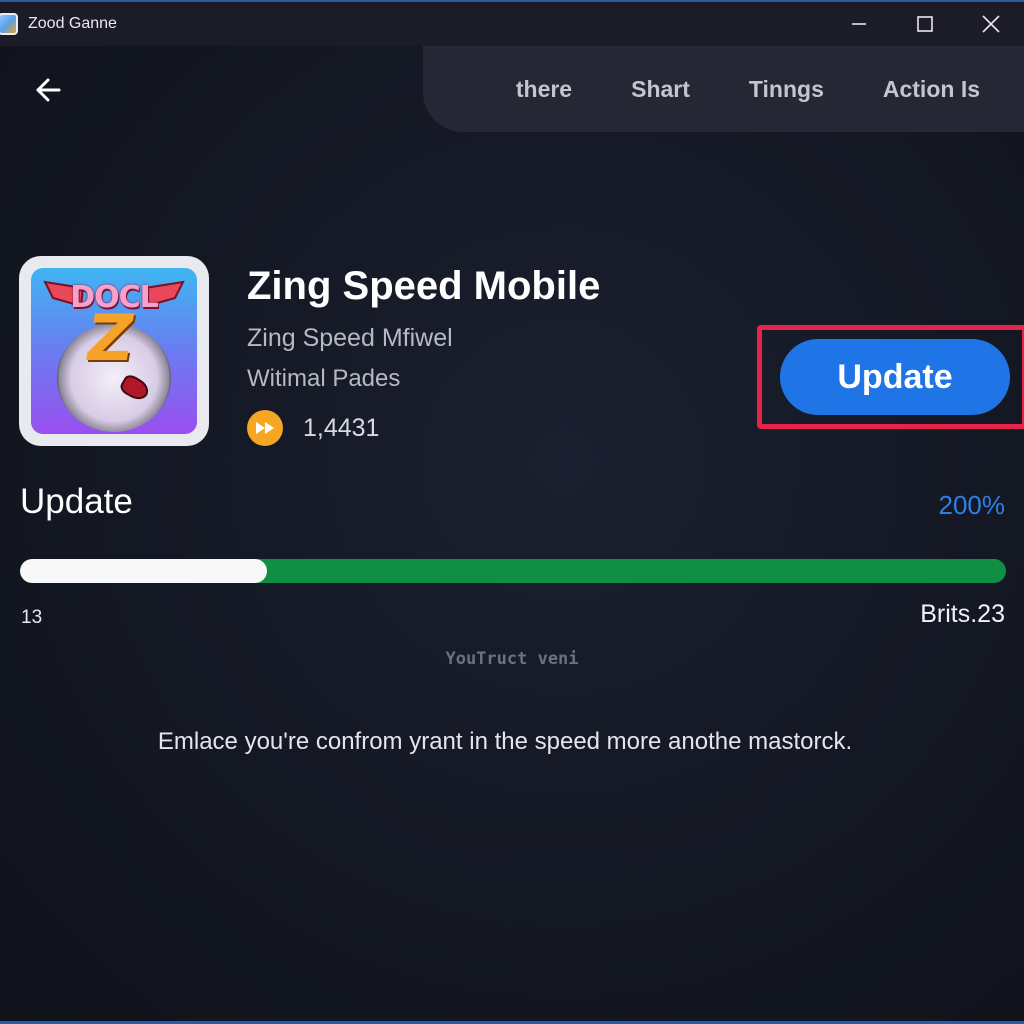 The width and height of the screenshot is (1024, 1024). Describe the element at coordinates (72, 23) in the screenshot. I see `window-title: Zood Ganne` at that location.